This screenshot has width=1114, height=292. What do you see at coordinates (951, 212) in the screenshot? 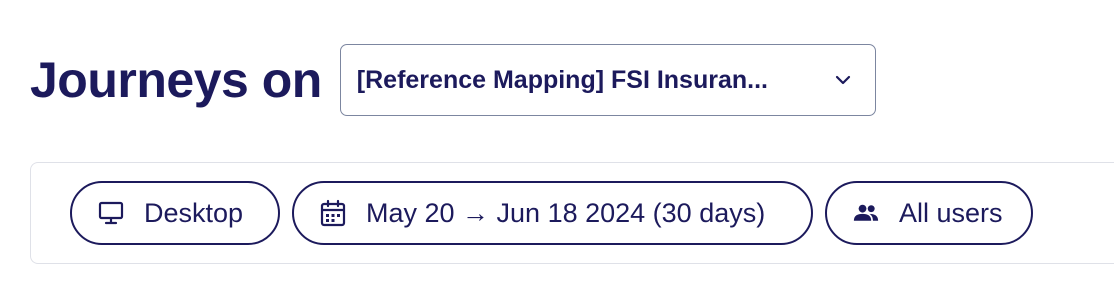
I see `user-segment-filter-label: All users` at bounding box center [951, 212].